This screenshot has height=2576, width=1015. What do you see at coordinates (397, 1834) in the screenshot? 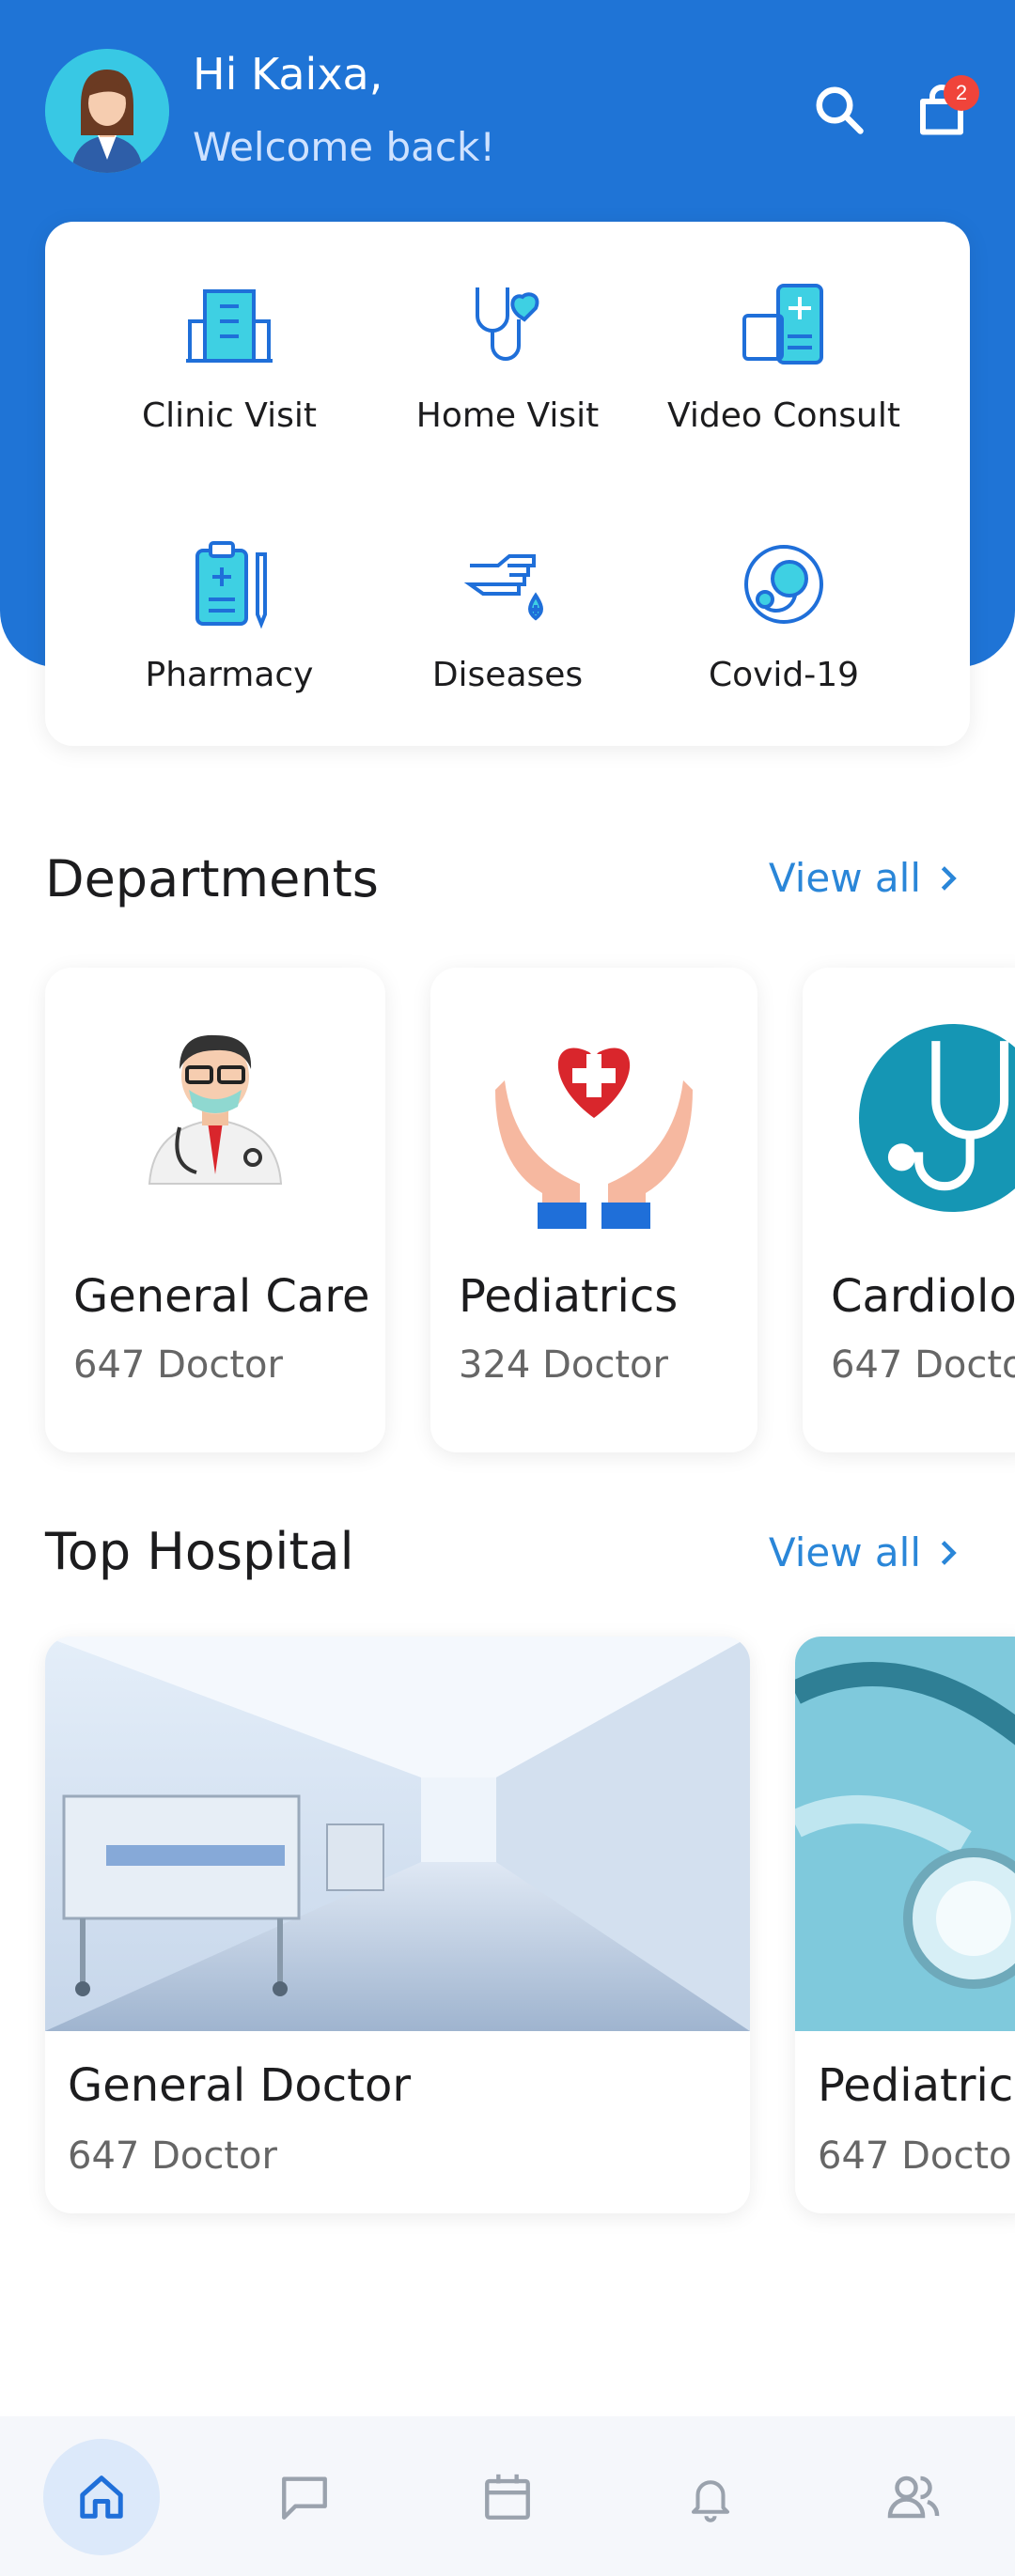
I see `hospital-corridor-image` at bounding box center [397, 1834].